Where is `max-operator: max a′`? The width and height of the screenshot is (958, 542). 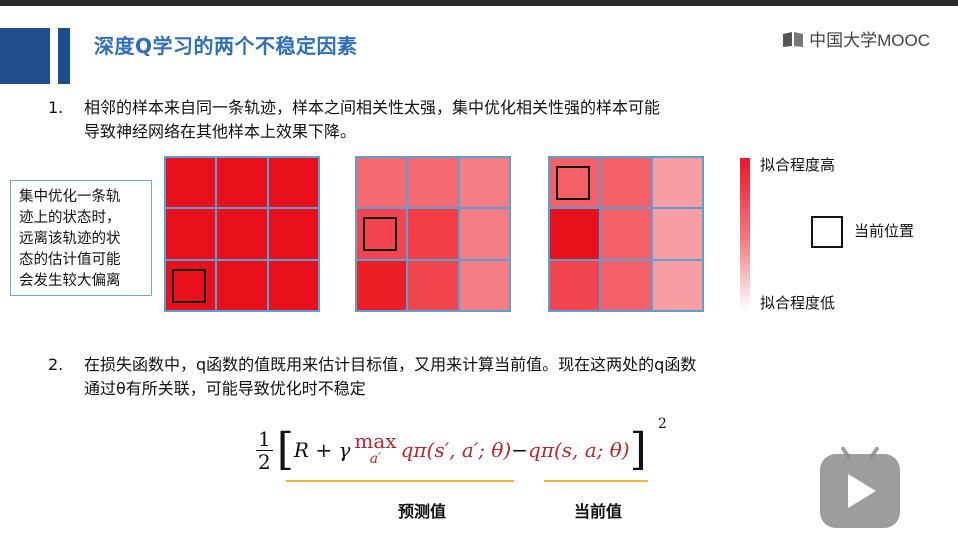
max-operator: max a′ is located at coordinates (375, 448).